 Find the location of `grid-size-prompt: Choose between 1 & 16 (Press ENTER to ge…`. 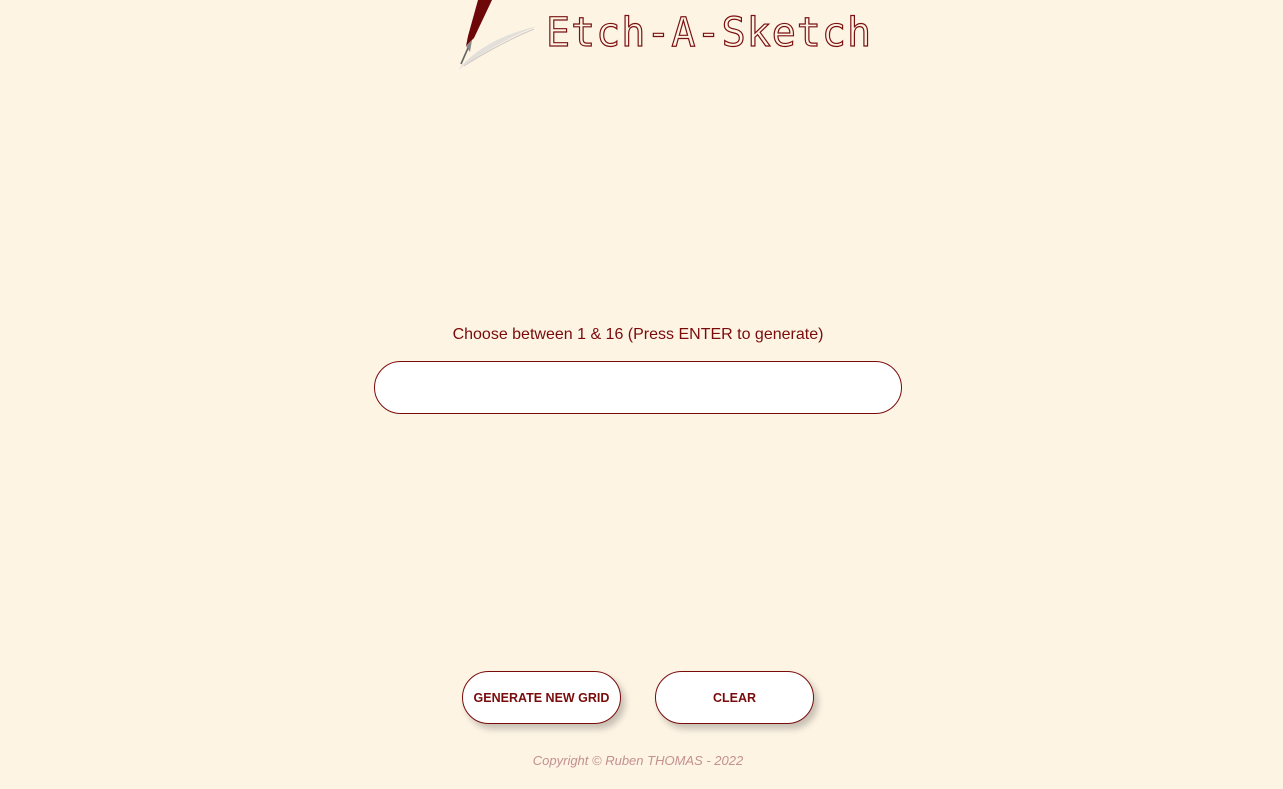

grid-size-prompt: Choose between 1 & 16 (Press ENTER to ge… is located at coordinates (638, 334).